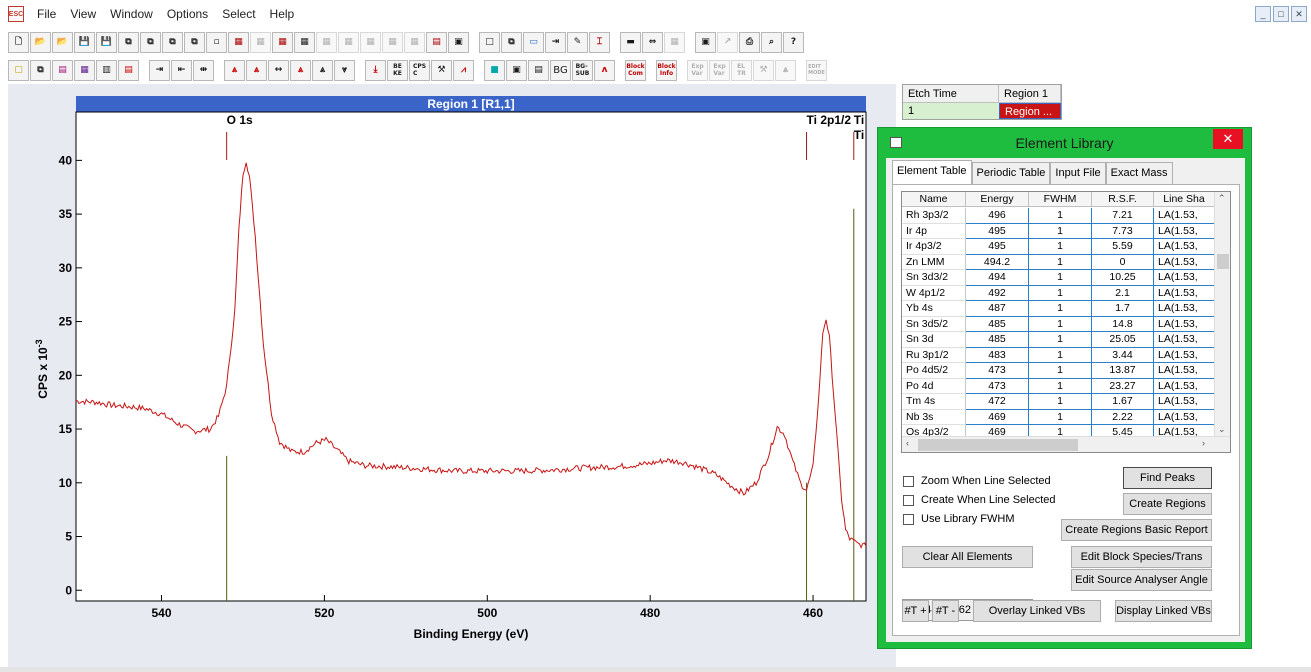 The image size is (1311, 672). I want to click on cell-energy: 469, so click(997, 417).